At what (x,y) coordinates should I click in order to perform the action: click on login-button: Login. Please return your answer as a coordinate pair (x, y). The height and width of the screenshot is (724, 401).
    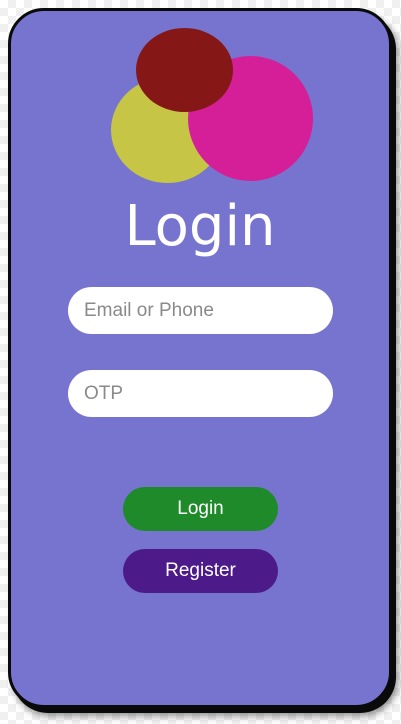
    Looking at the image, I should click on (200, 509).